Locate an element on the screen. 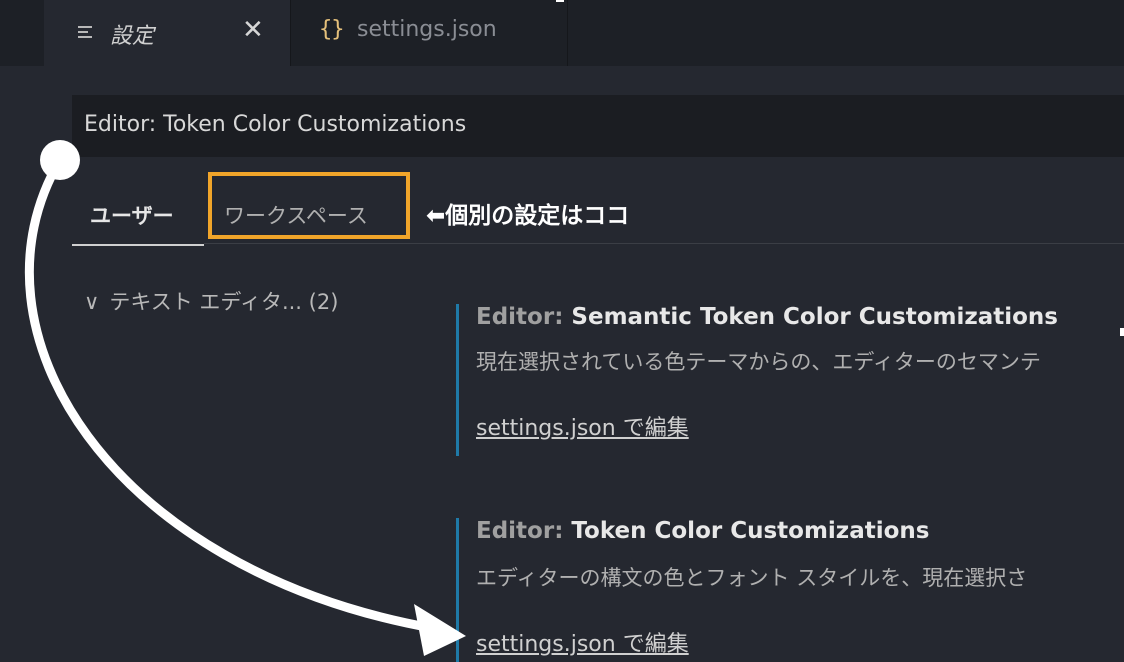 The height and width of the screenshot is (662, 1124). arrow-start-dot-icon is located at coordinates (60, 160).